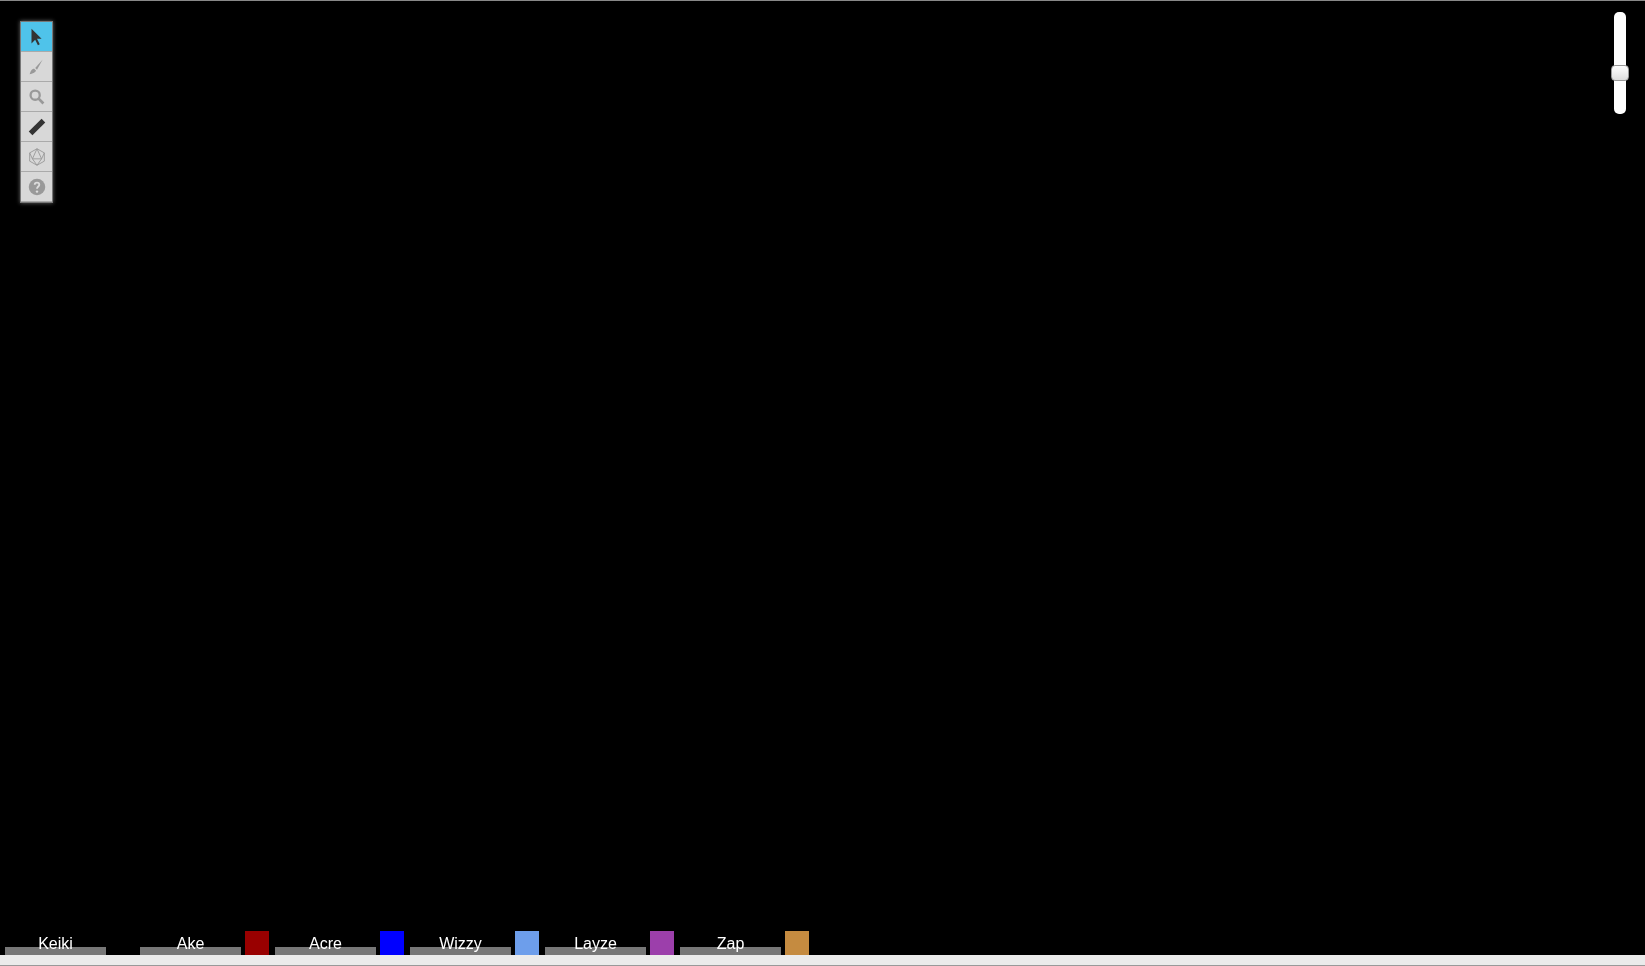 The height and width of the screenshot is (966, 1645). Describe the element at coordinates (460, 944) in the screenshot. I see `player-name: Wizzy` at that location.